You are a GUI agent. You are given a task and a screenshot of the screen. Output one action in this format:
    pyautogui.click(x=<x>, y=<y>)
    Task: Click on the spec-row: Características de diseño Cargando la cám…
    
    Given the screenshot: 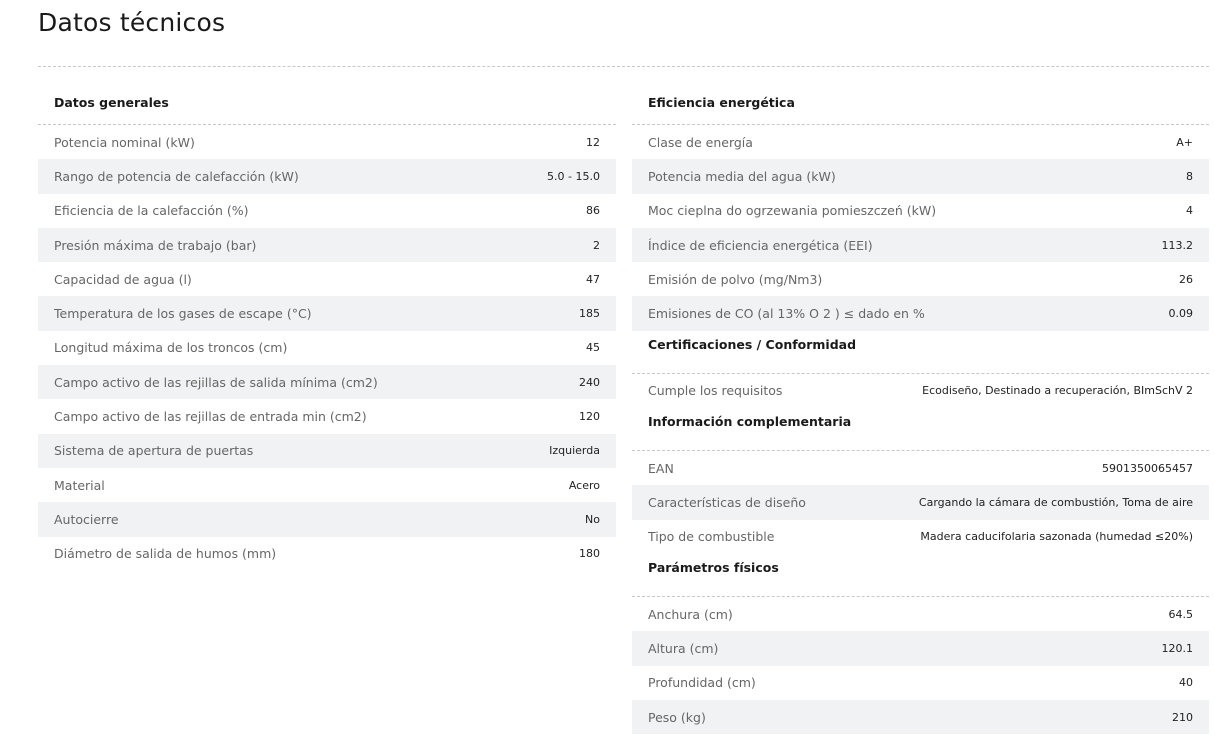 What is the action you would take?
    pyautogui.click(x=920, y=502)
    